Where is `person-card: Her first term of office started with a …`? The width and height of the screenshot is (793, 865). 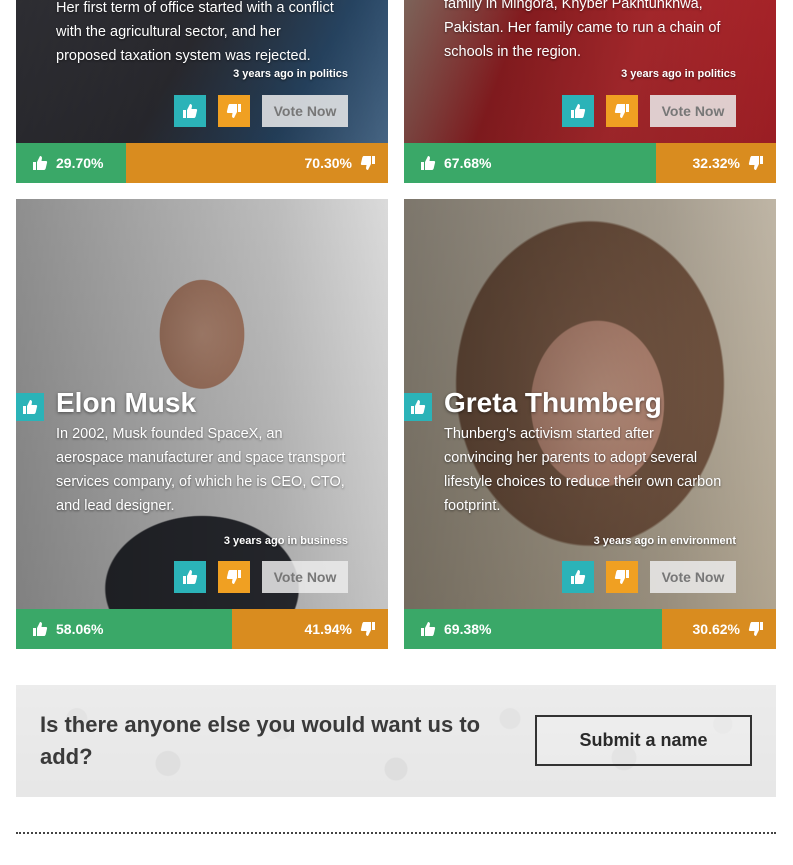 person-card: Her first term of office started with a … is located at coordinates (202, 91).